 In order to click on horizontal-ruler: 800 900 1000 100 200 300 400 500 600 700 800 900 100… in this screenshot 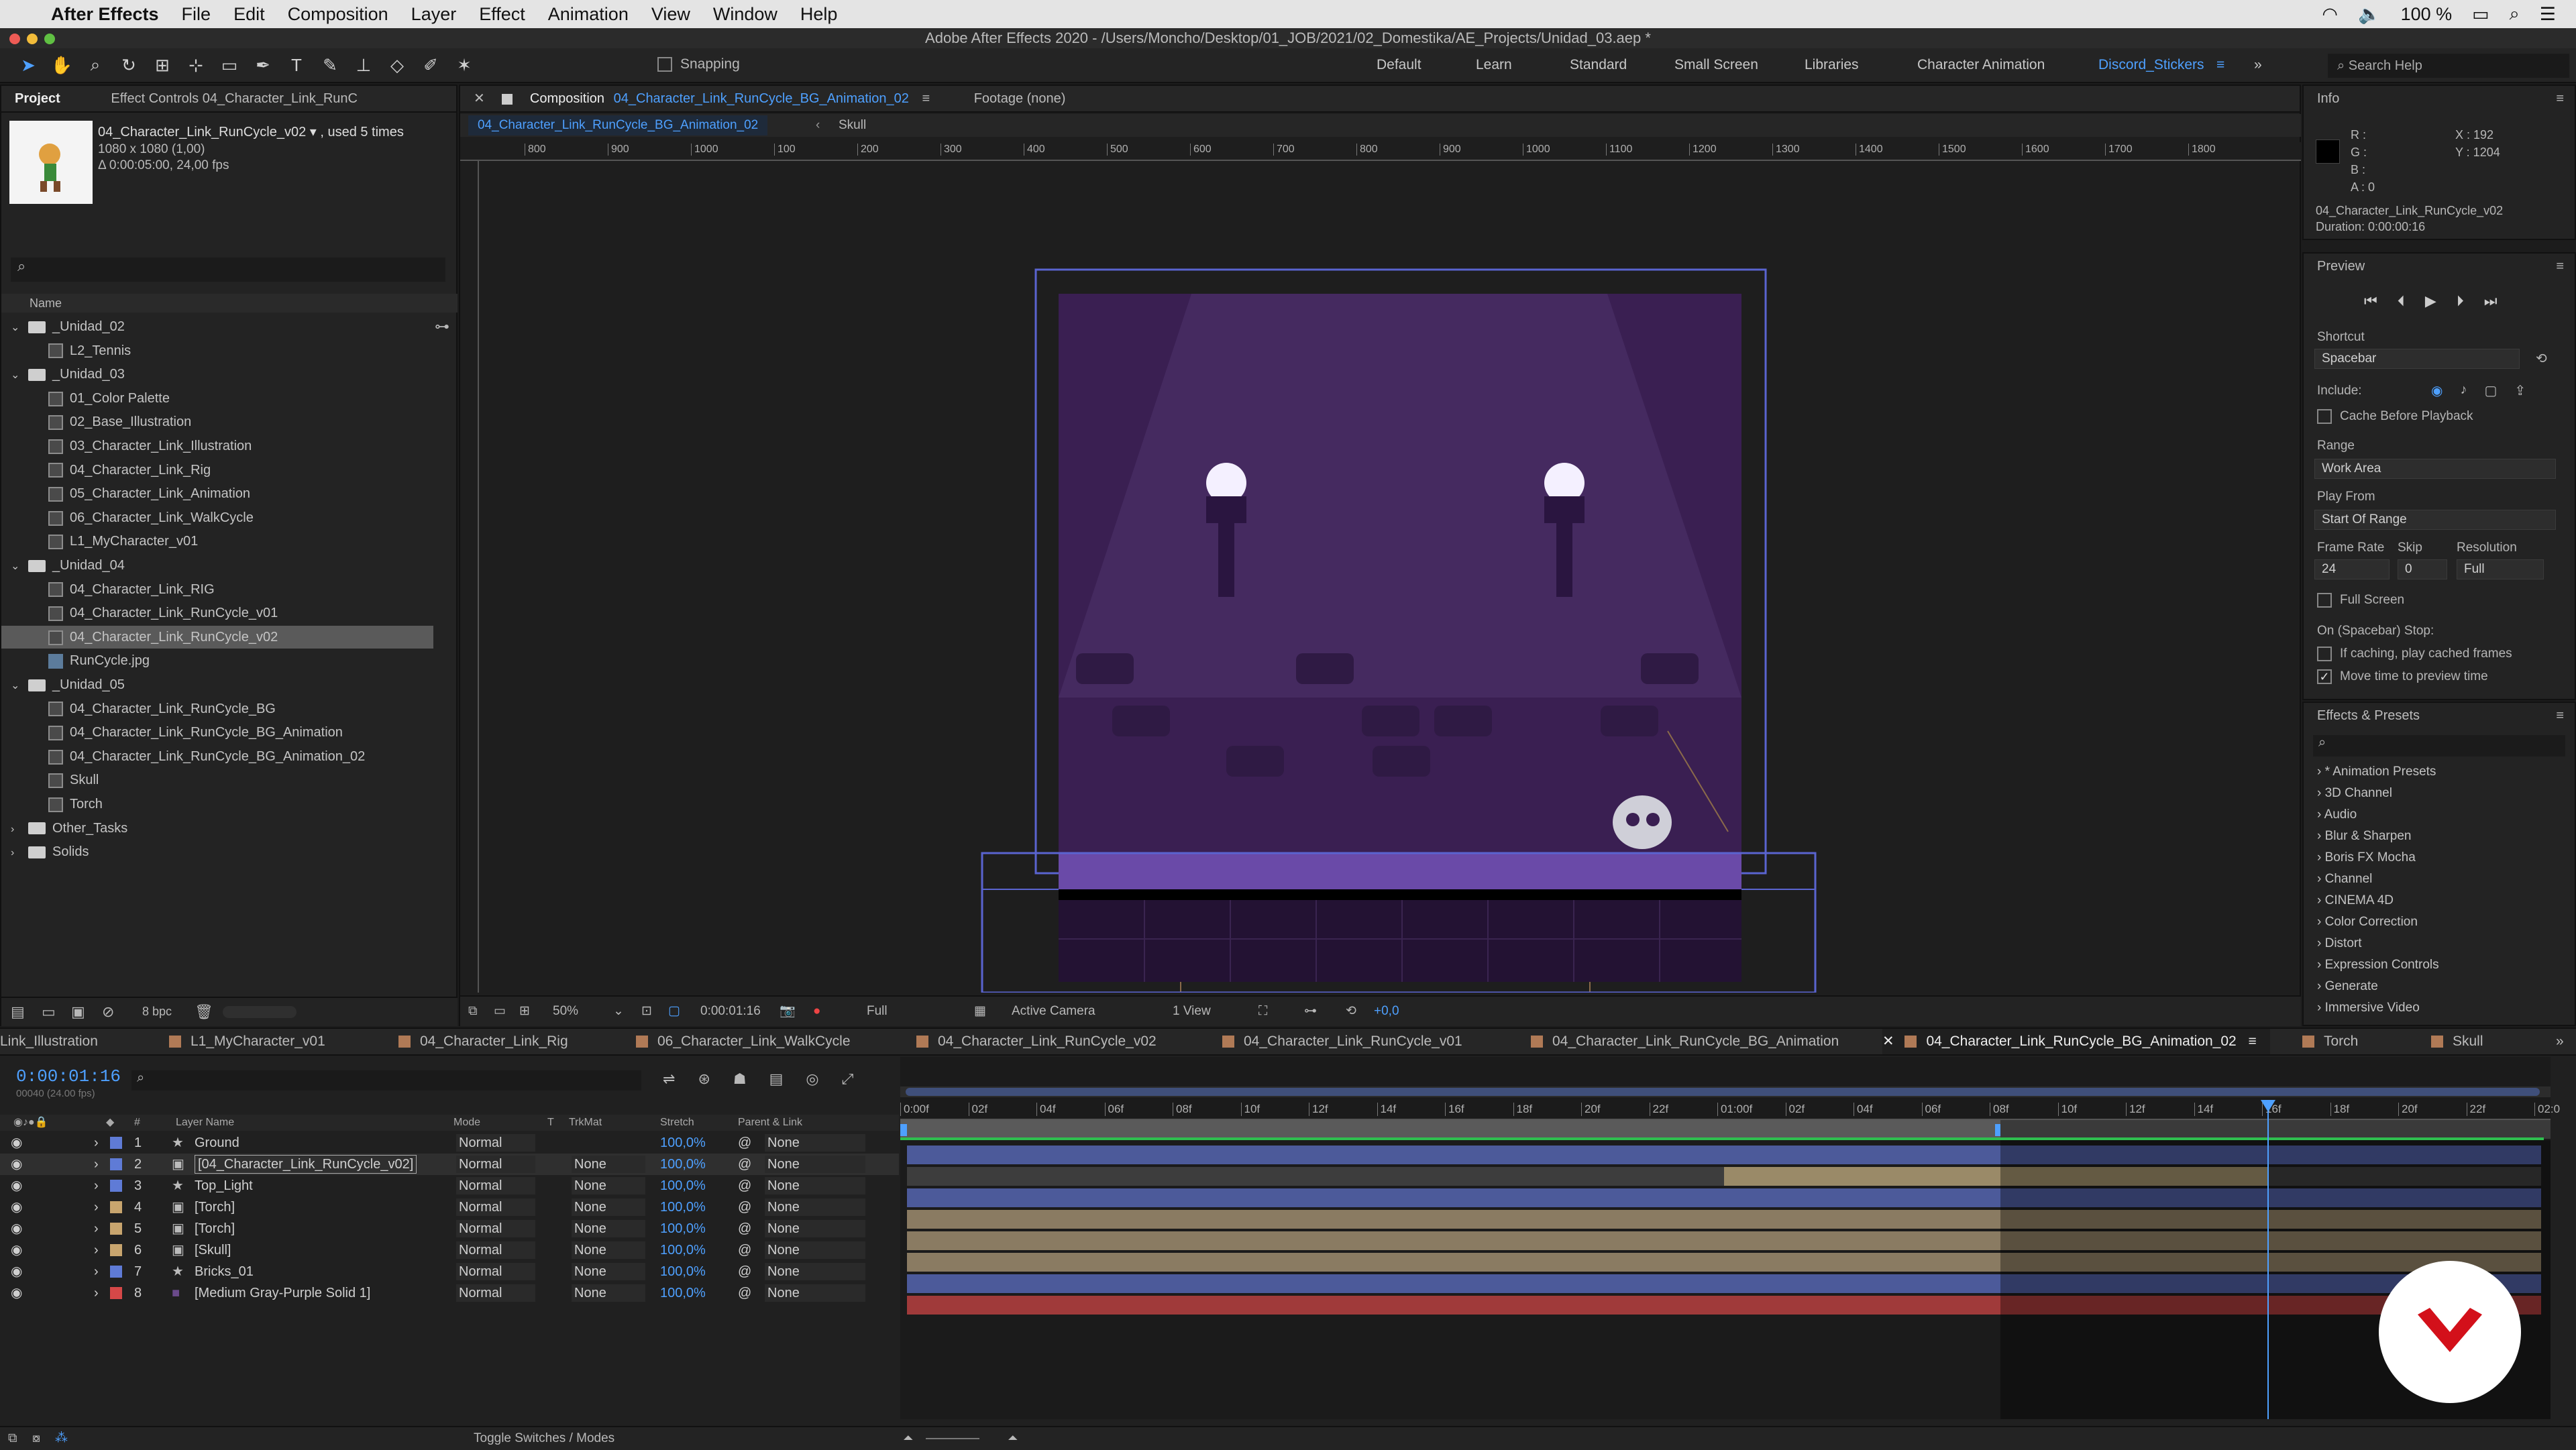, I will do `click(1380, 151)`.